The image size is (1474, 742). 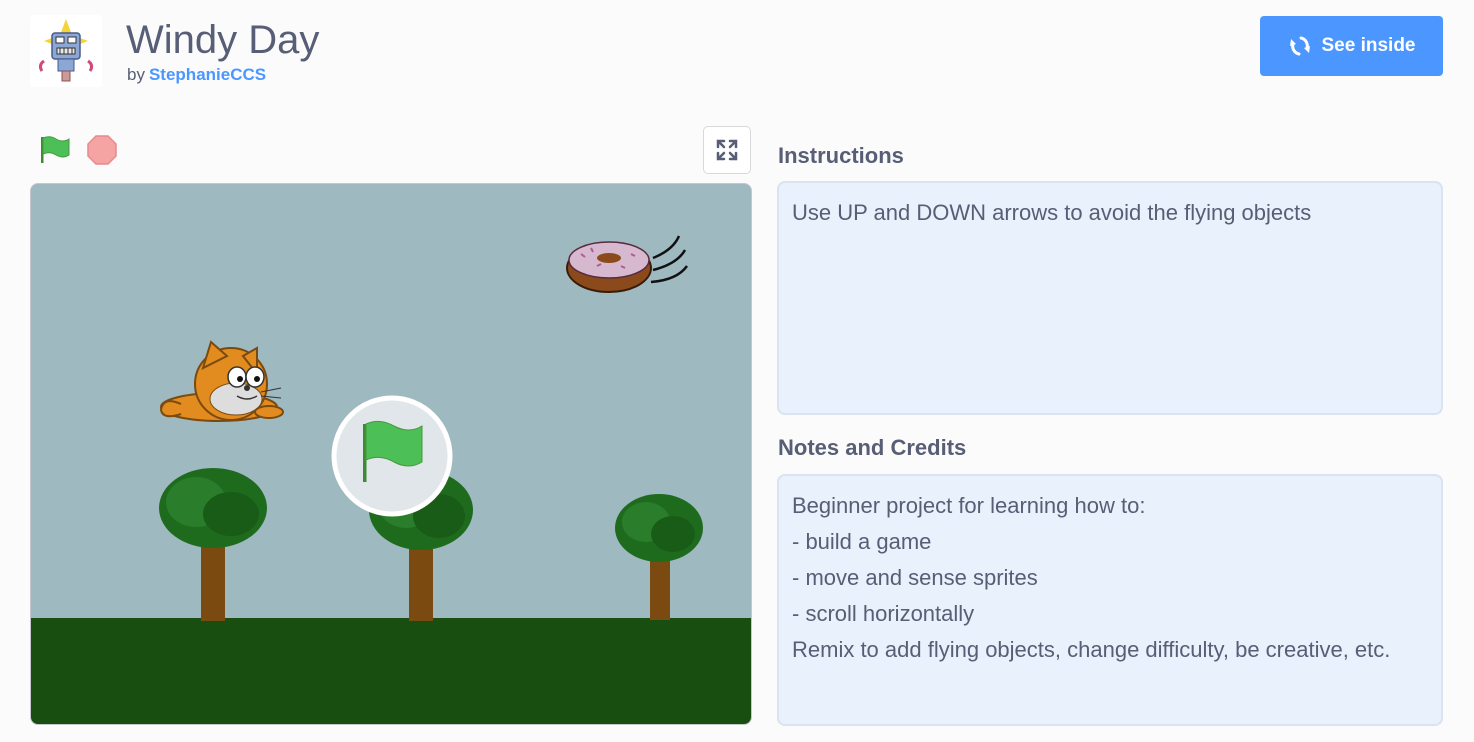 What do you see at coordinates (391, 671) in the screenshot?
I see `grass-ground` at bounding box center [391, 671].